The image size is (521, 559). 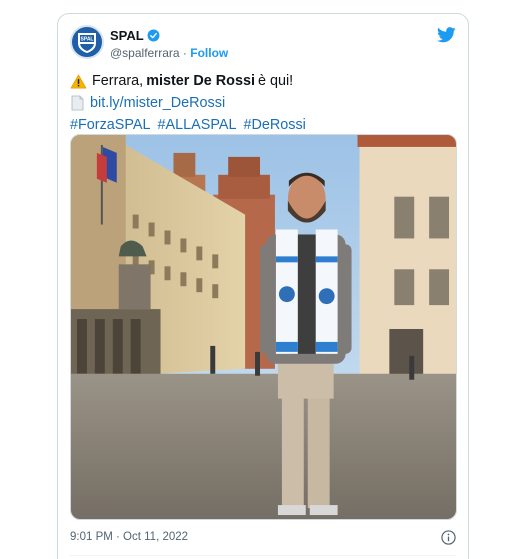 What do you see at coordinates (110, 125) in the screenshot?
I see `hashtag-forzaspal: #ForzaSPAL` at bounding box center [110, 125].